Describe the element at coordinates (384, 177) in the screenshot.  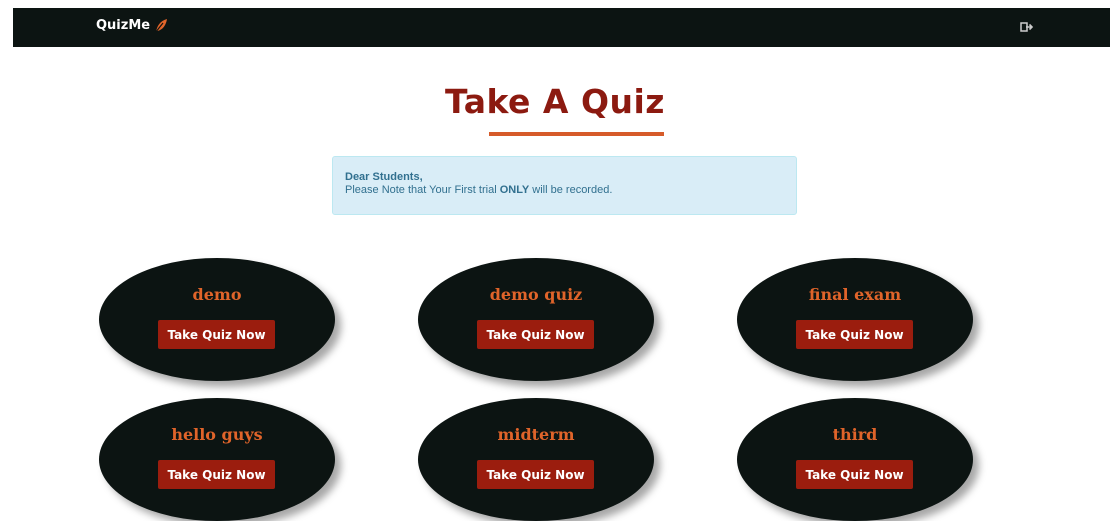
I see `alert-heading: Dear Students,` at that location.